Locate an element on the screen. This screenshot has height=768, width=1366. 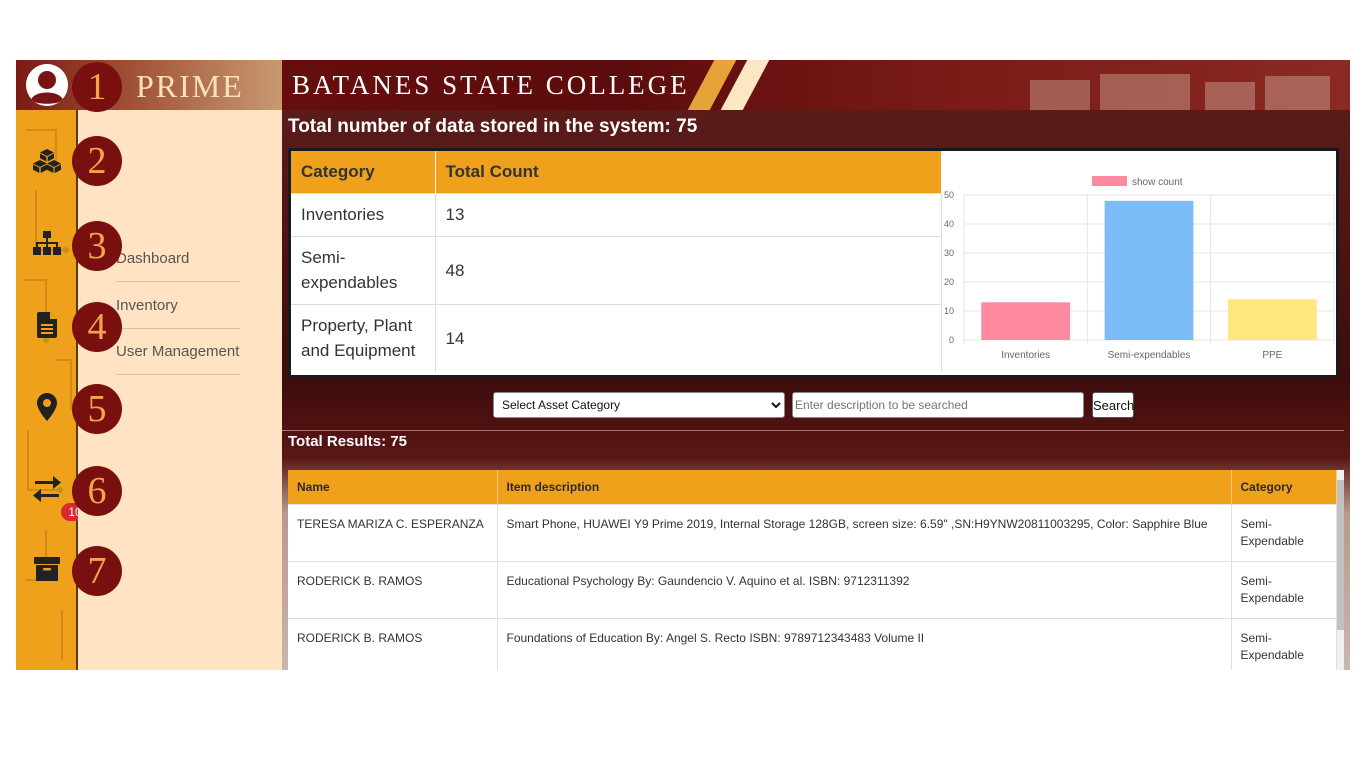
results-scrollbar is located at coordinates (1340, 570).